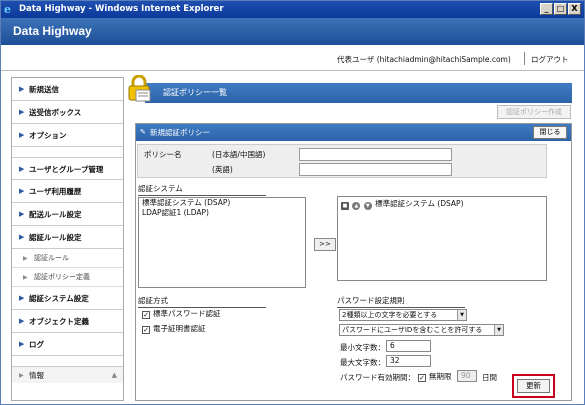 This screenshot has width=585, height=405. Describe the element at coordinates (67, 374) in the screenshot. I see `sidebar-item-info: ▶ 情報 ▲` at that location.